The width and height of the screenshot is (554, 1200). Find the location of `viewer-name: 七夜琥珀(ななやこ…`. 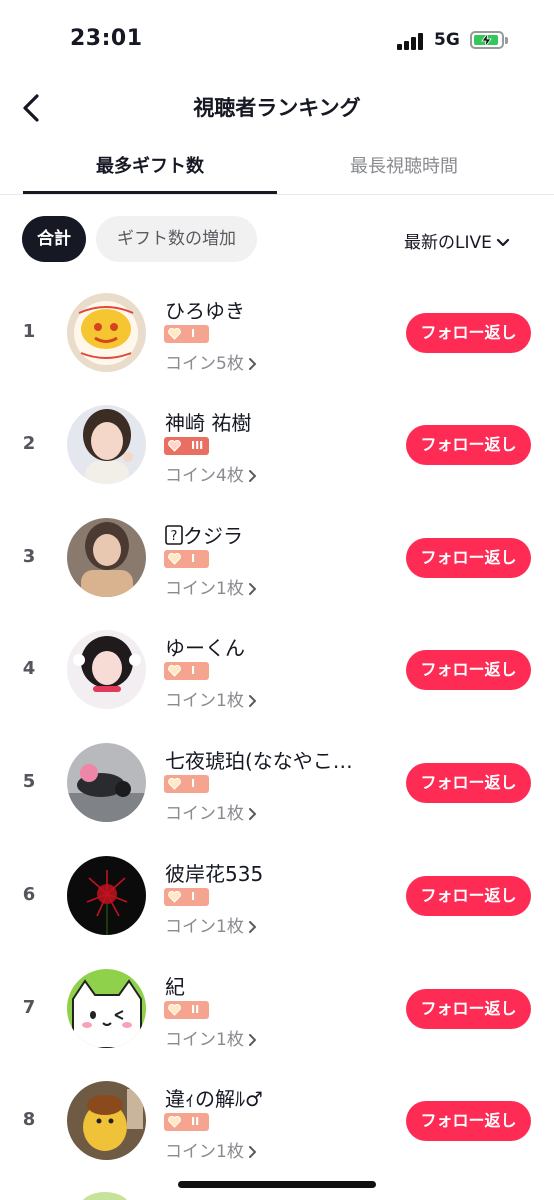

viewer-name: 七夜琥珀(ななやこ… is located at coordinates (259, 761).